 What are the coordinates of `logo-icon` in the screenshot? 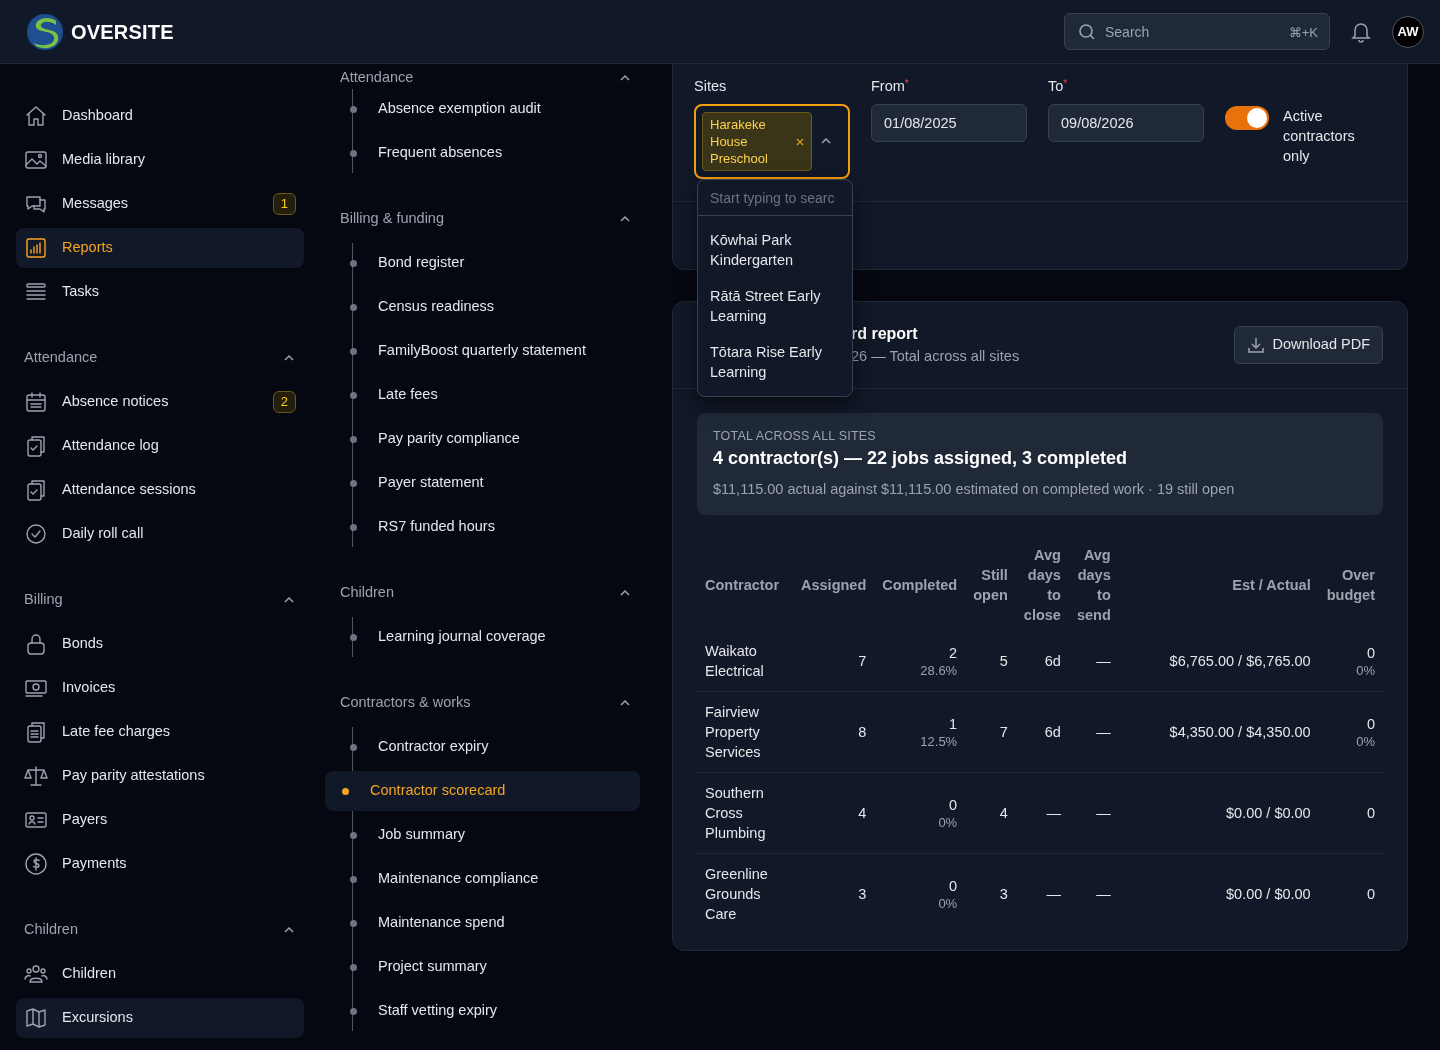 It's located at (45, 31).